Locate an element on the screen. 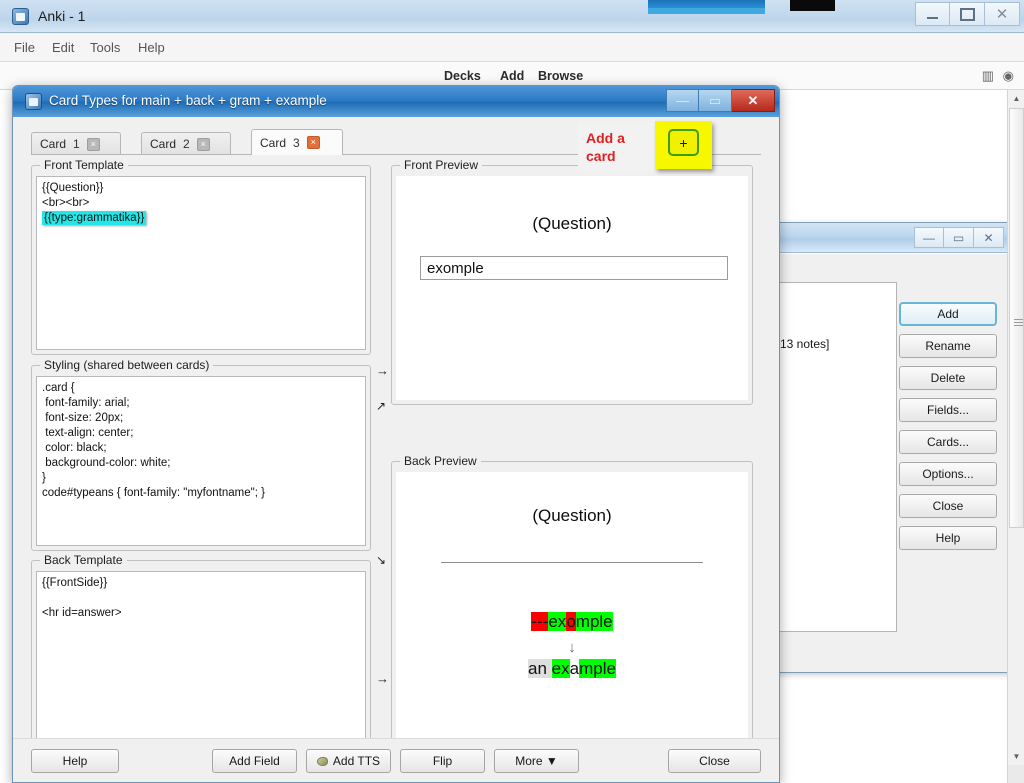 This screenshot has width=1024, height=783. scrollbar-grip-icon is located at coordinates (1018, 322).